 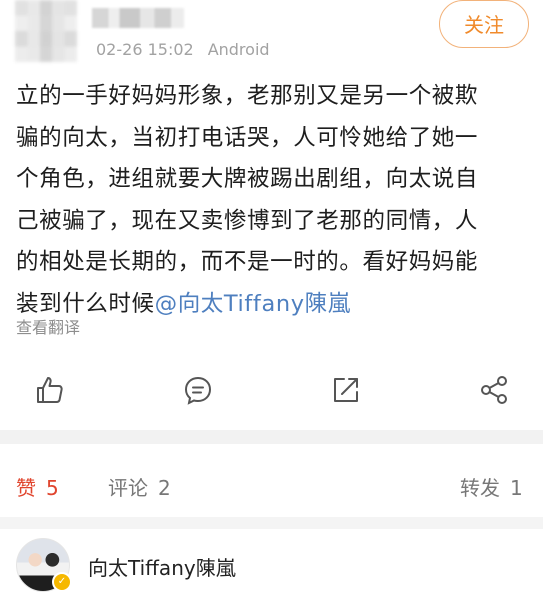 I want to click on post-header: 02-26 15:02 Android 关注, so click(x=271, y=35).